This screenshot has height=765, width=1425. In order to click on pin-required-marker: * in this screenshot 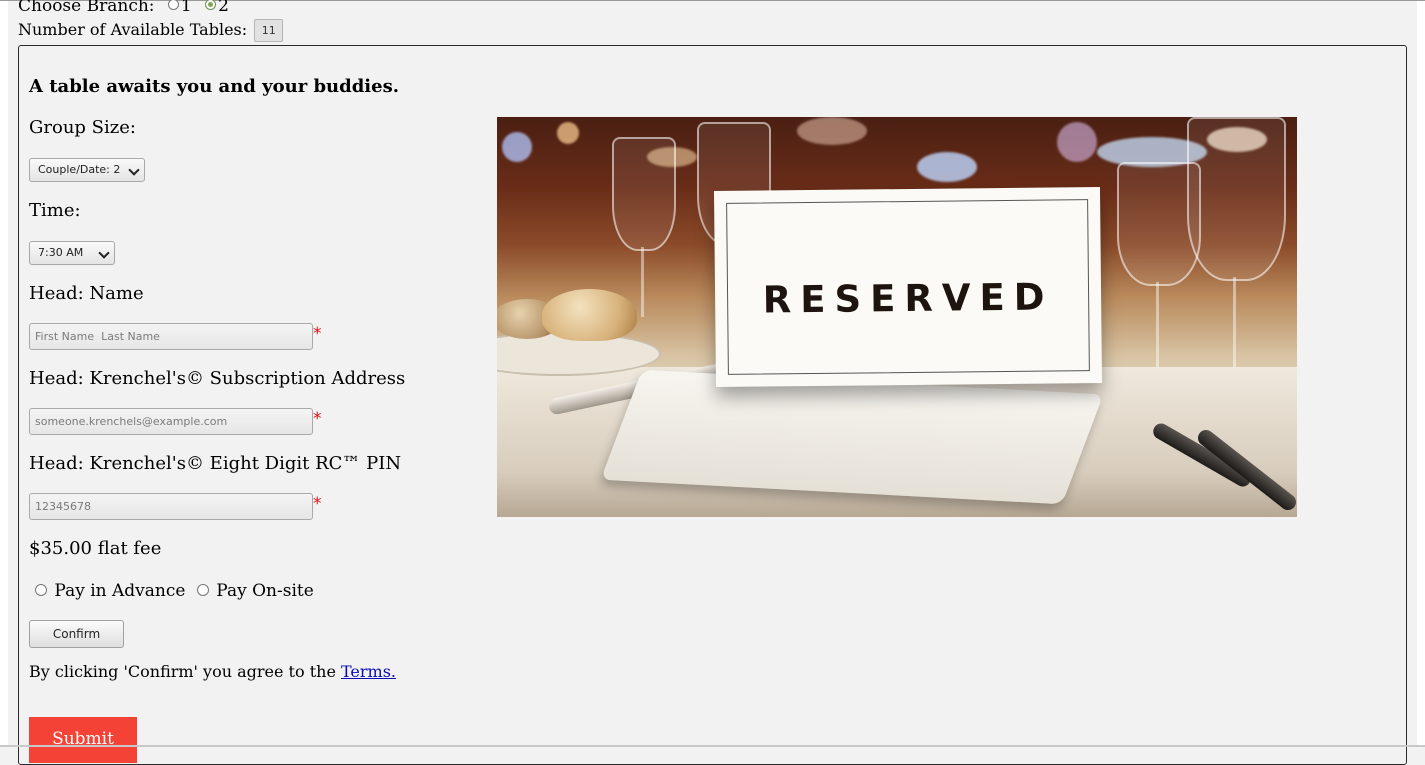, I will do `click(317, 504)`.